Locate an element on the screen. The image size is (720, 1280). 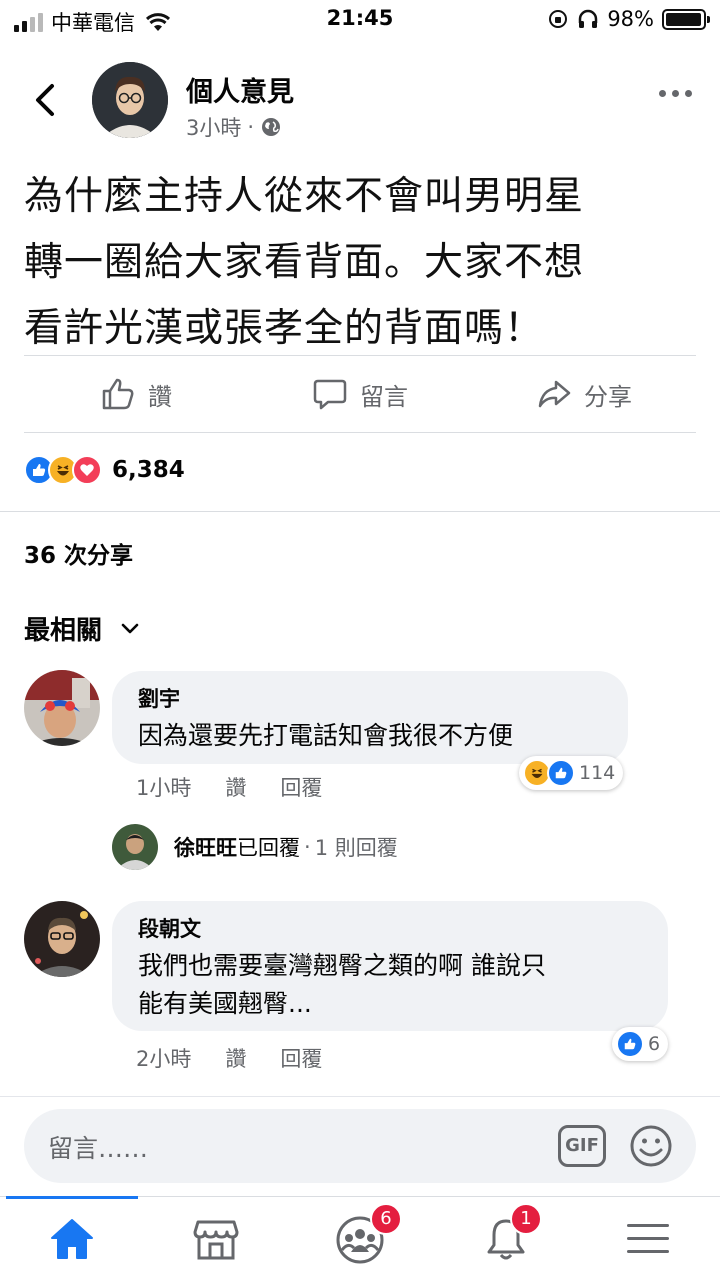
comment-bubble-icon is located at coordinates (330, 394).